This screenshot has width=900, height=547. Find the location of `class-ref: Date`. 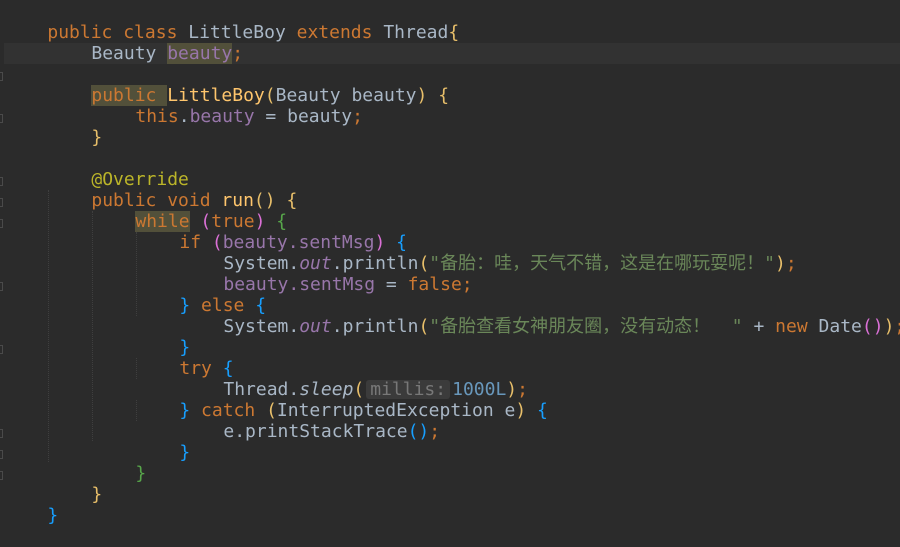

class-ref: Date is located at coordinates (840, 326).